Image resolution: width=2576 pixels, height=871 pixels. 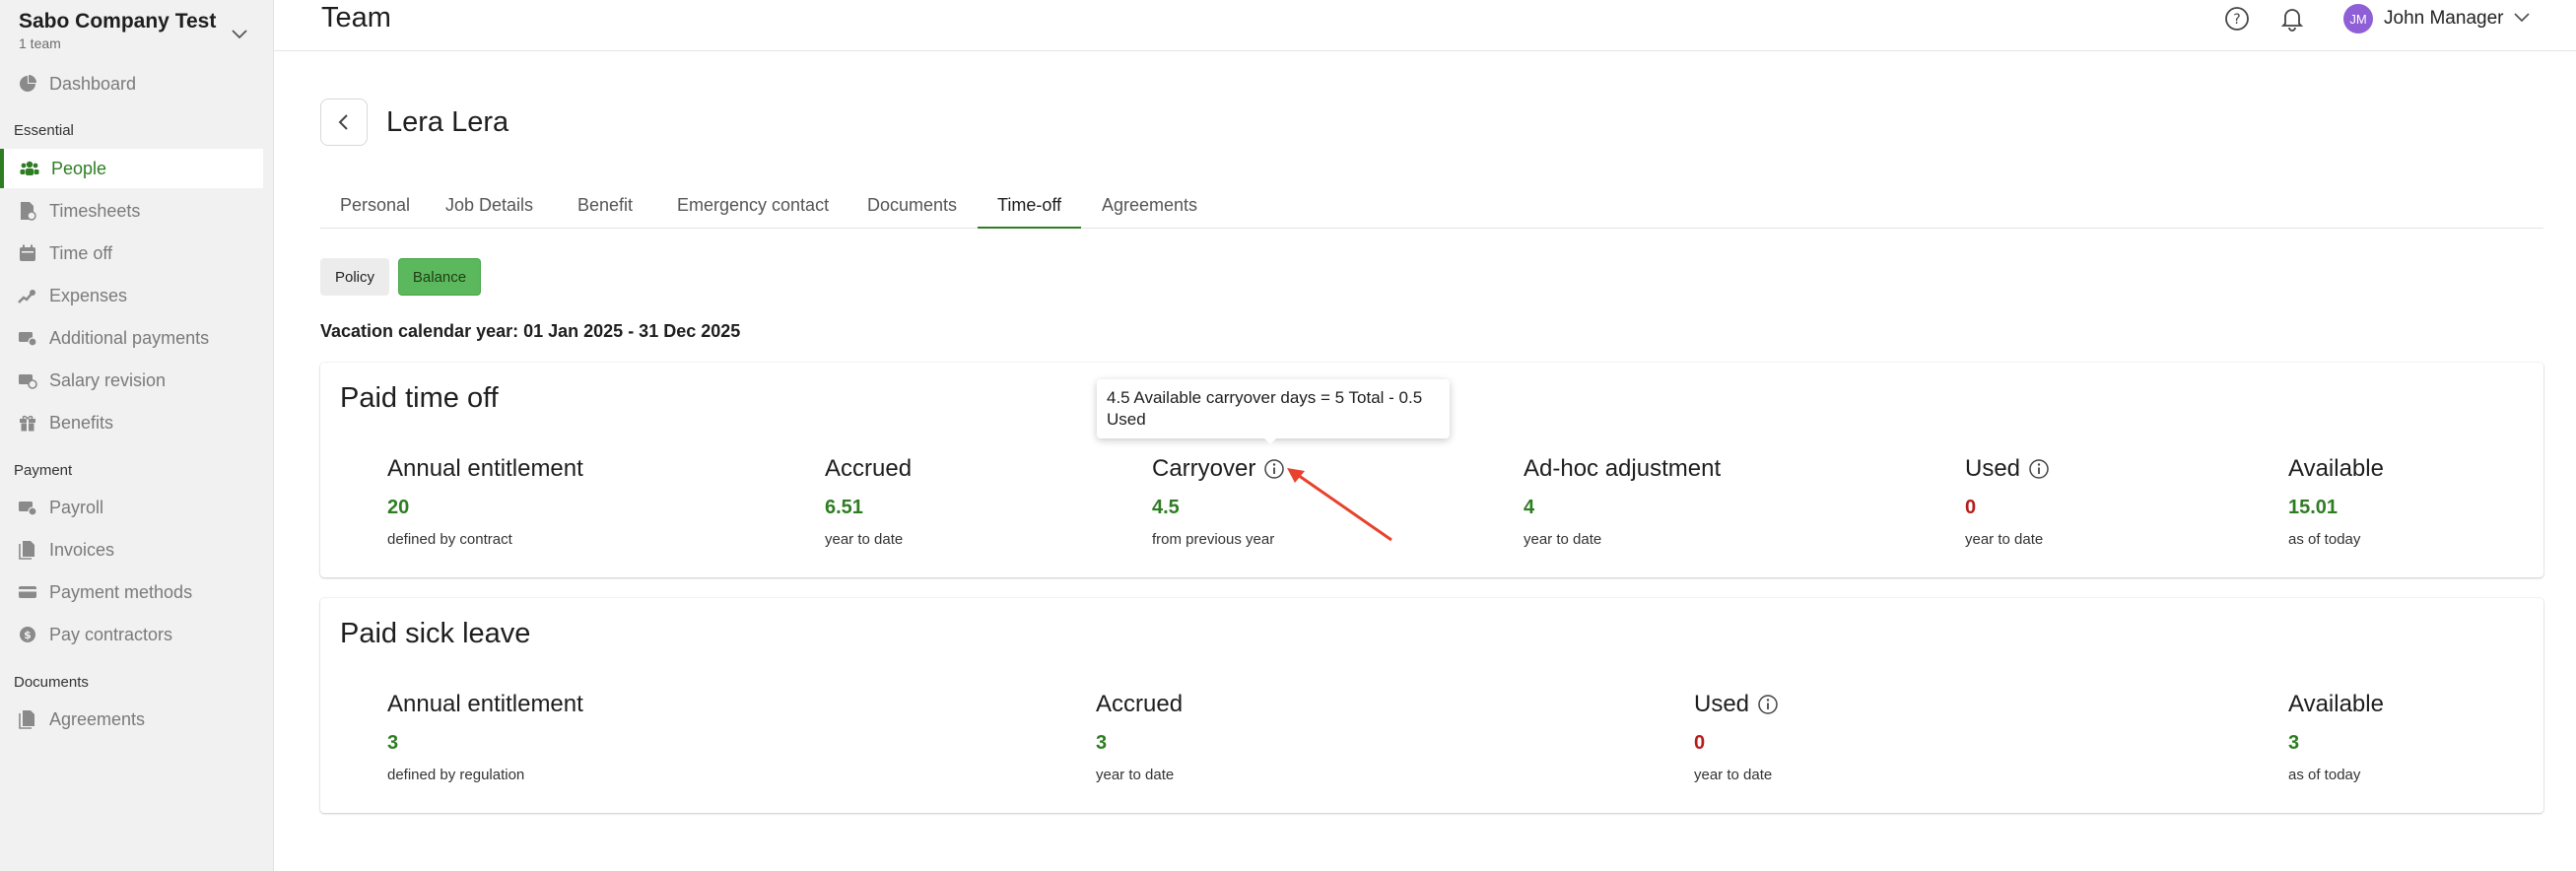 I want to click on annotation-arrow-icon, so click(x=1339, y=505).